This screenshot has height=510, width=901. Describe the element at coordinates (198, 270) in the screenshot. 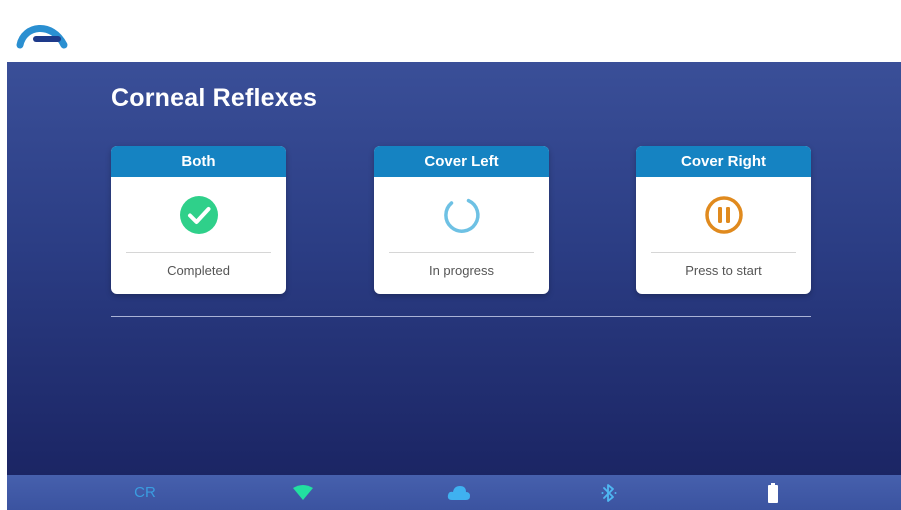

I see `card-status: Completed` at that location.